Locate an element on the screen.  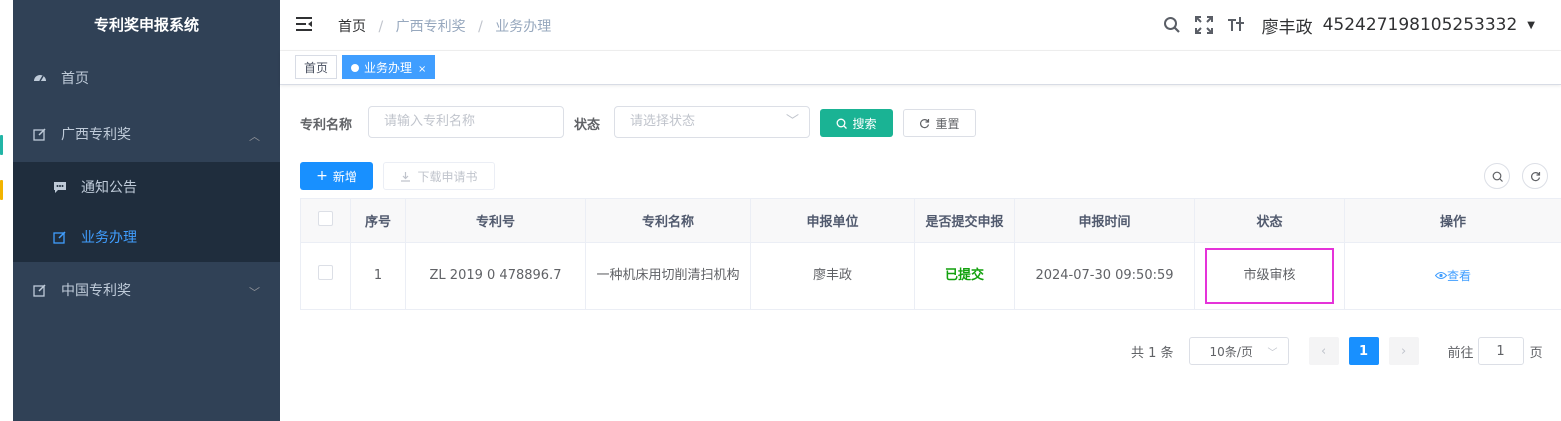
page-size-value: 10条/页 is located at coordinates (1231, 351).